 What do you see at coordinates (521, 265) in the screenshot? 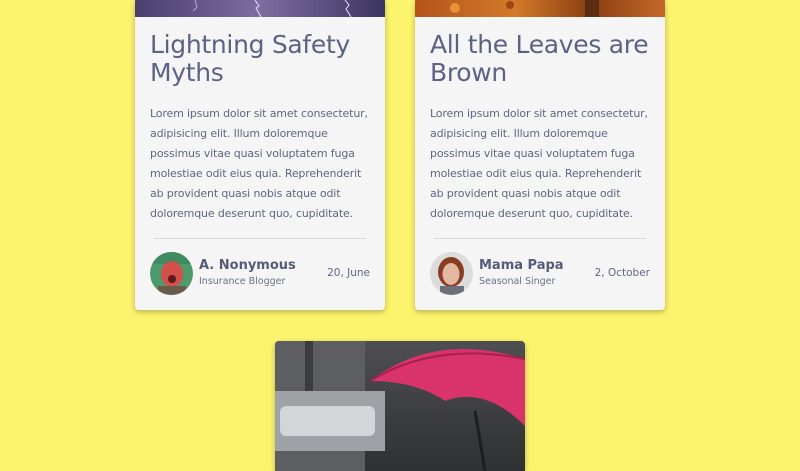
I see `author-name: Mama Papa` at bounding box center [521, 265].